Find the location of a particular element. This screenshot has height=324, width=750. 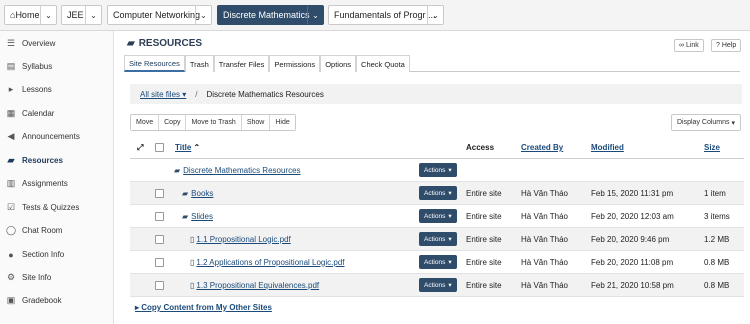

sidebar-item-label: Overview is located at coordinates (39, 43).